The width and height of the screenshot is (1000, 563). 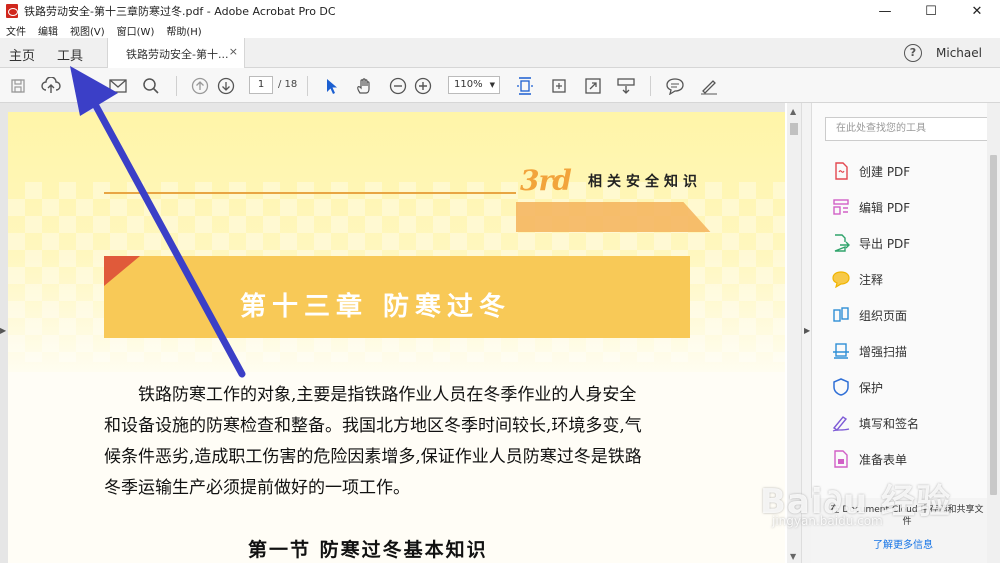 I want to click on save-icon, so click(x=18, y=86).